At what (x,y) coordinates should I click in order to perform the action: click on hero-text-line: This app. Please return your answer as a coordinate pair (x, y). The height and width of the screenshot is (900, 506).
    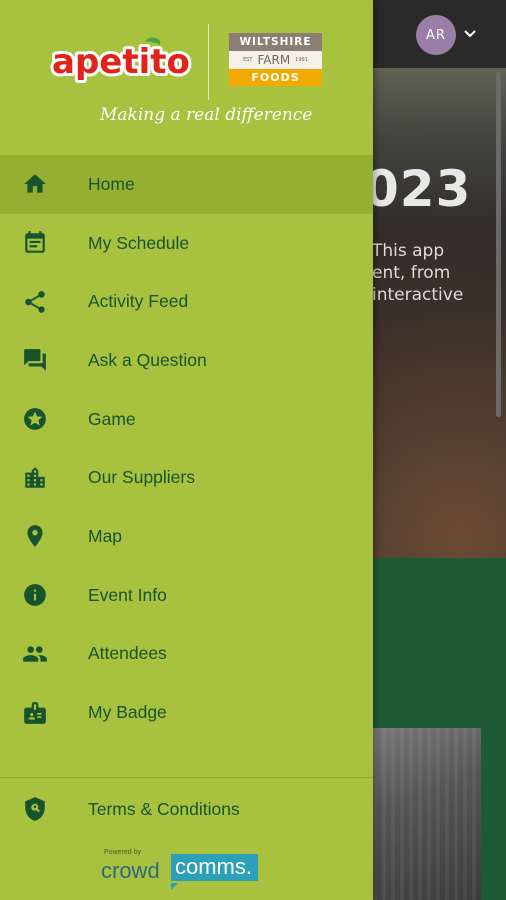
    Looking at the image, I should click on (408, 251).